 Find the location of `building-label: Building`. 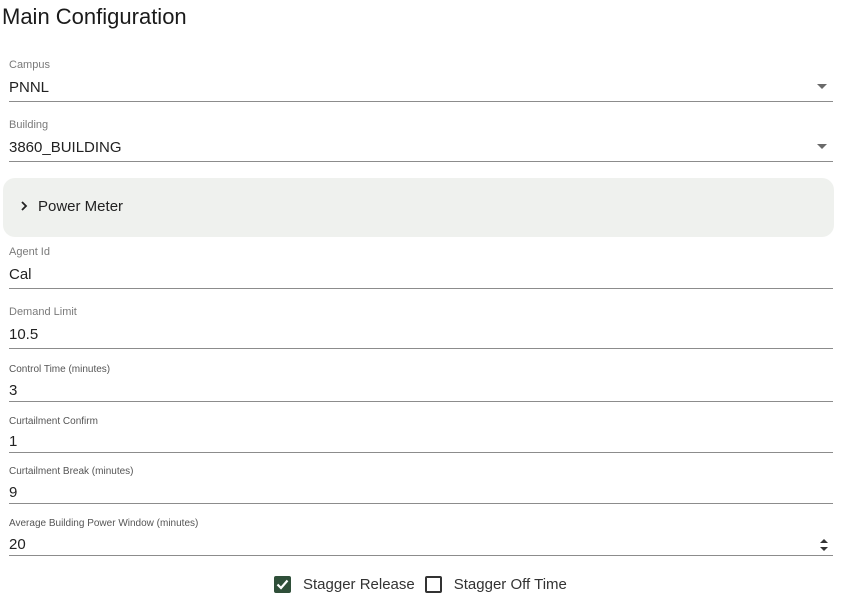

building-label: Building is located at coordinates (29, 125).